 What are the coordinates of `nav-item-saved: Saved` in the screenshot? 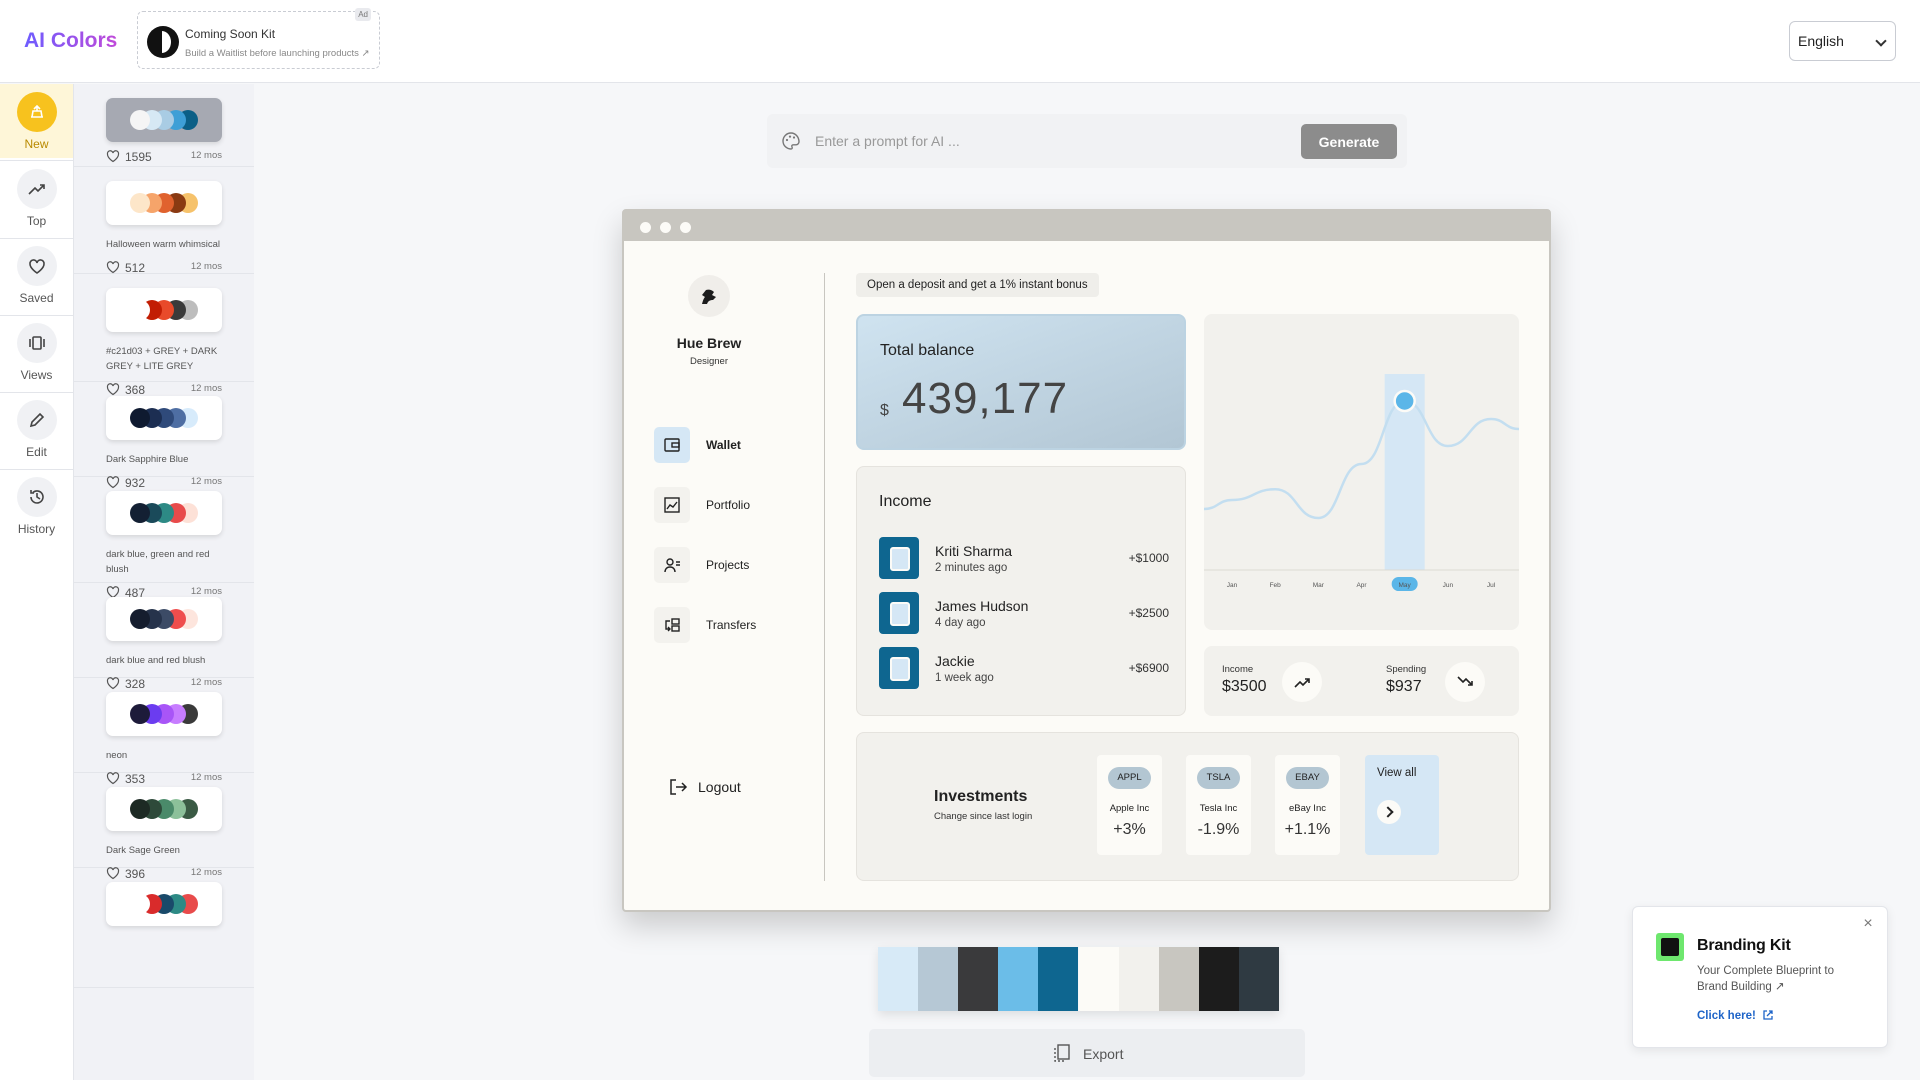 It's located at (36, 275).